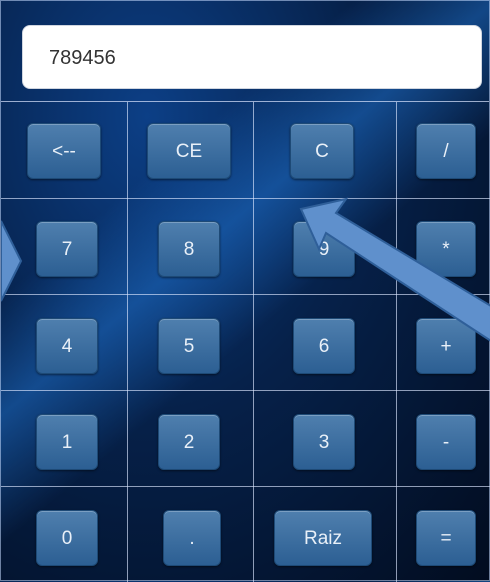 Image resolution: width=490 pixels, height=582 pixels. I want to click on digit-2-button: 2, so click(189, 442).